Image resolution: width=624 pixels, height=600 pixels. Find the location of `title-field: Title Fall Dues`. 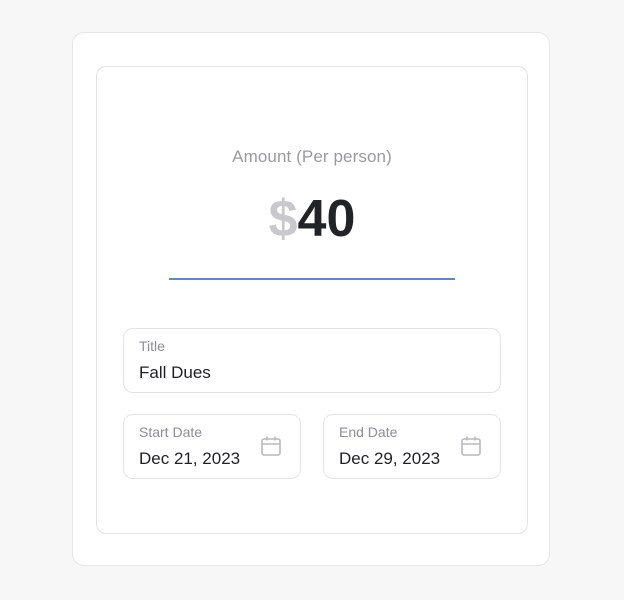

title-field: Title Fall Dues is located at coordinates (312, 360).